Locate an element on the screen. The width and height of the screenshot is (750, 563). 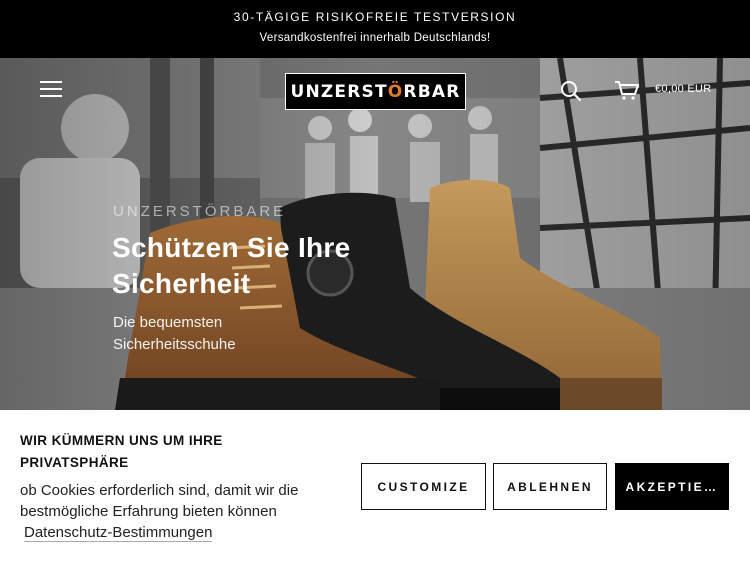
hero-eyebrow: UNZERSTÖRBARE is located at coordinates (200, 211).